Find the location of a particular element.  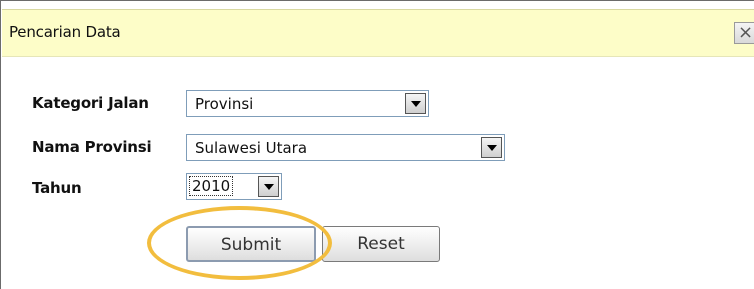

tahun-label: Tahun is located at coordinates (57, 188).